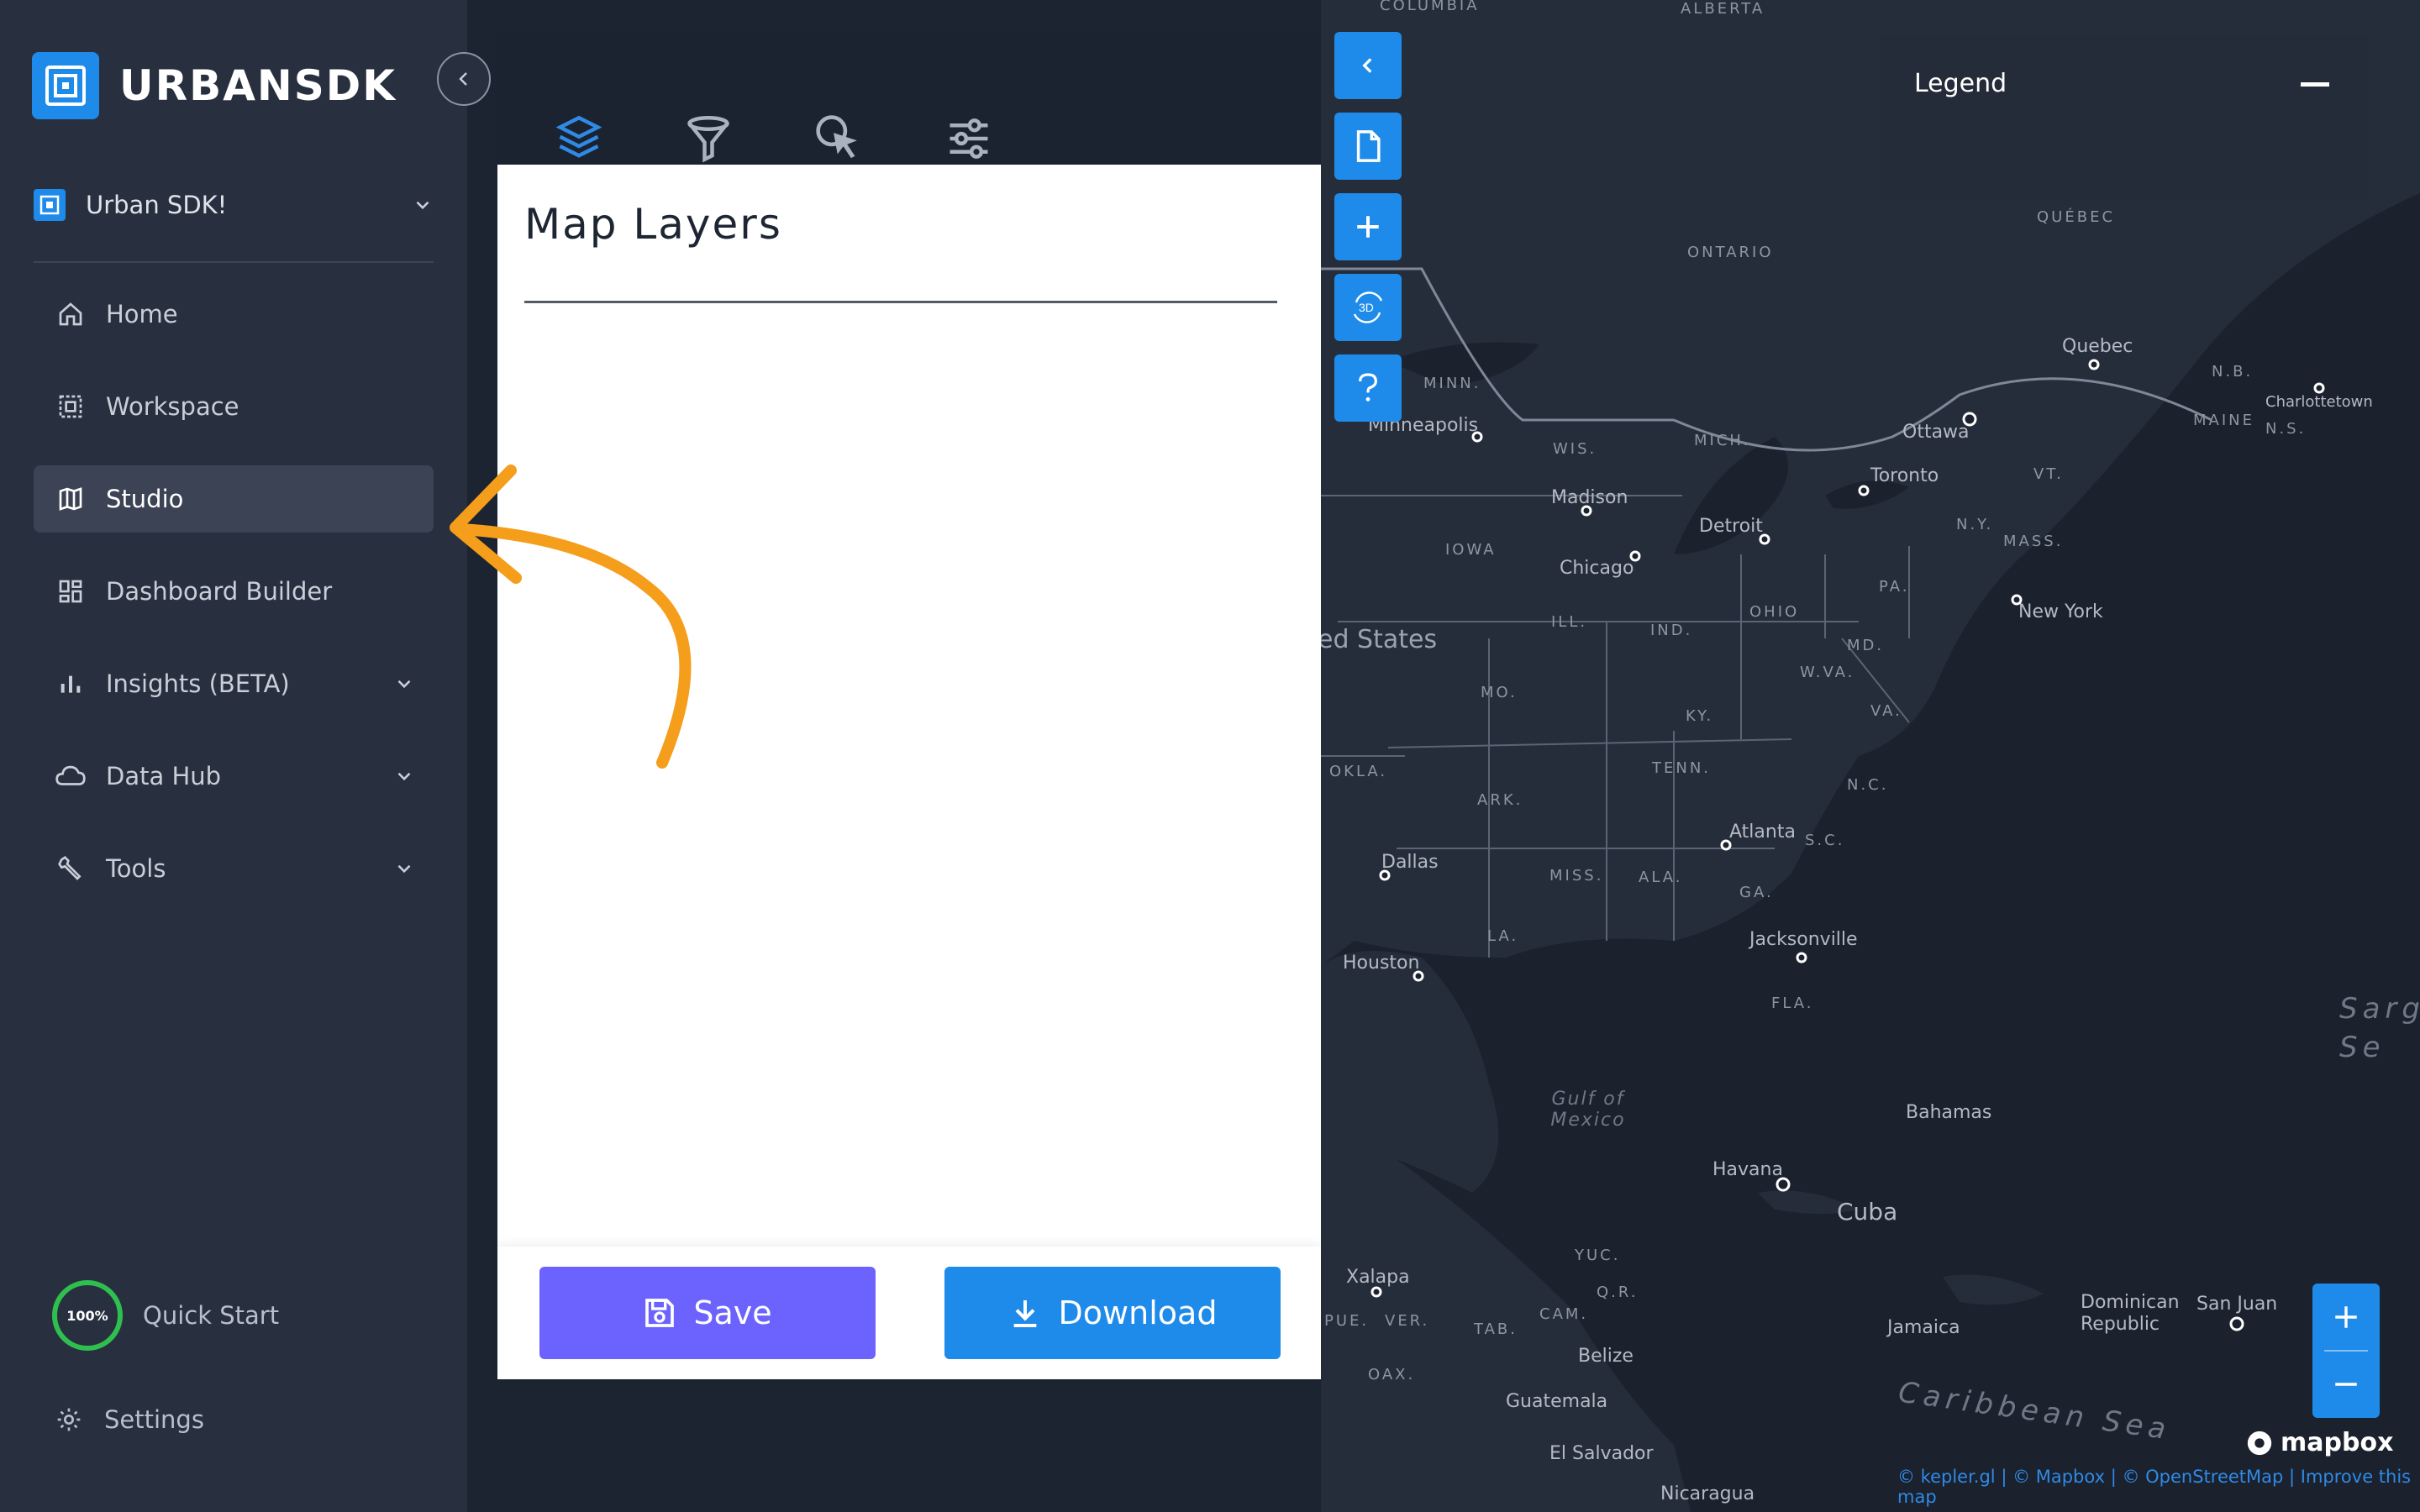 The height and width of the screenshot is (1512, 2420). I want to click on urbansdk-logo-icon, so click(65, 85).